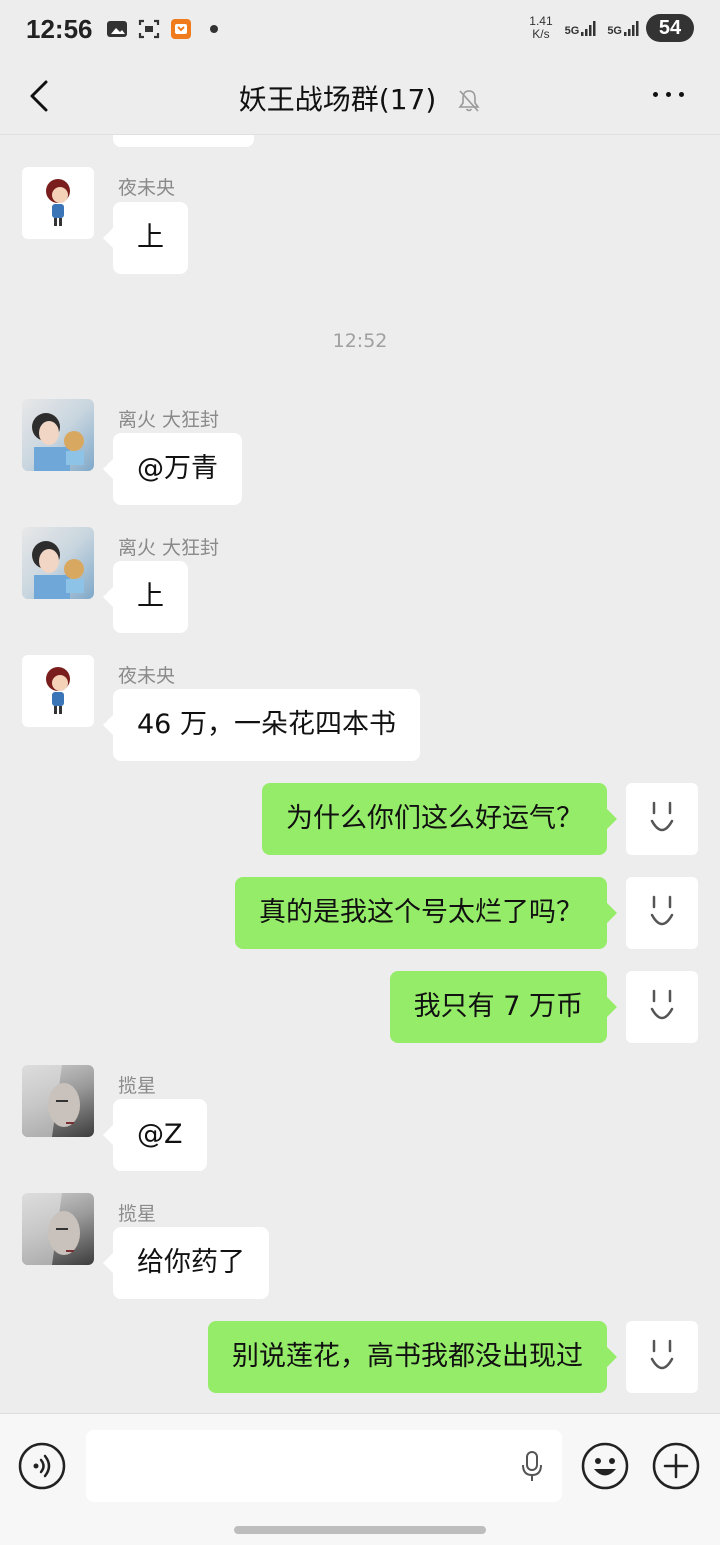 This screenshot has height=1545, width=720. Describe the element at coordinates (439, 819) in the screenshot. I see `message-bubble: 为什么你们这么好运气？` at that location.